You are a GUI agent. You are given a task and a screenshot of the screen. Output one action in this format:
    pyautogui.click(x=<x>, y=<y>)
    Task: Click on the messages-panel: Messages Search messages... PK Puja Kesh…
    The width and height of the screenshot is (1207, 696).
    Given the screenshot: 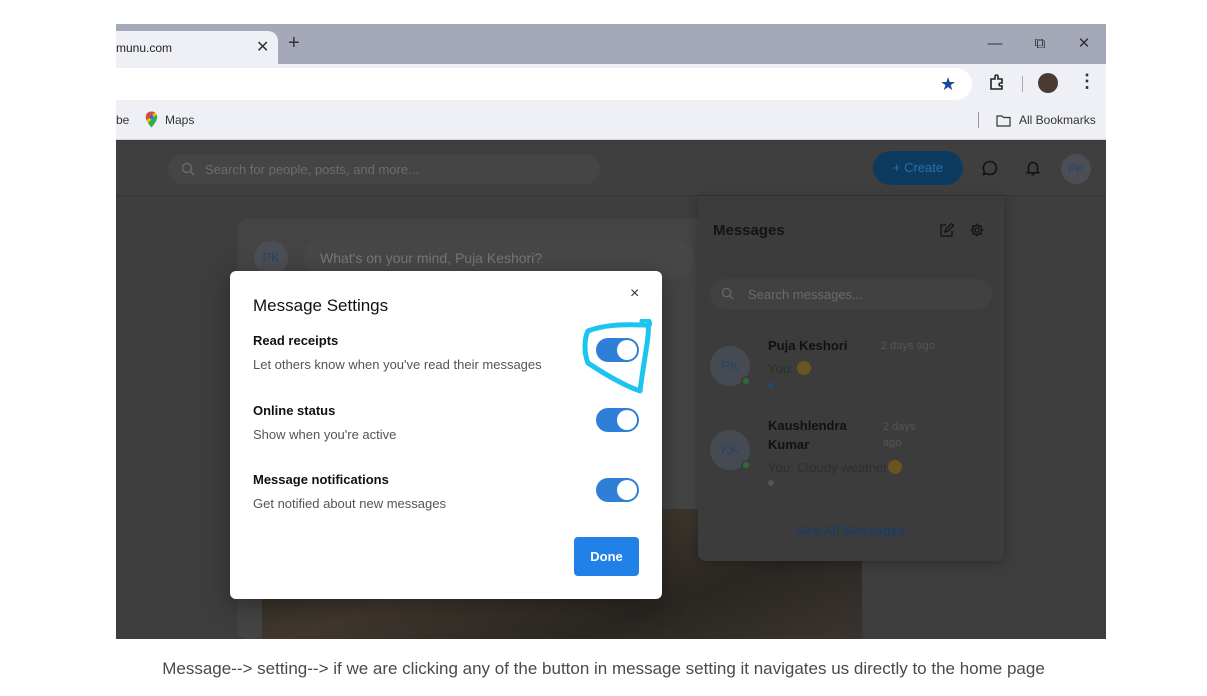 What is the action you would take?
    pyautogui.click(x=851, y=378)
    